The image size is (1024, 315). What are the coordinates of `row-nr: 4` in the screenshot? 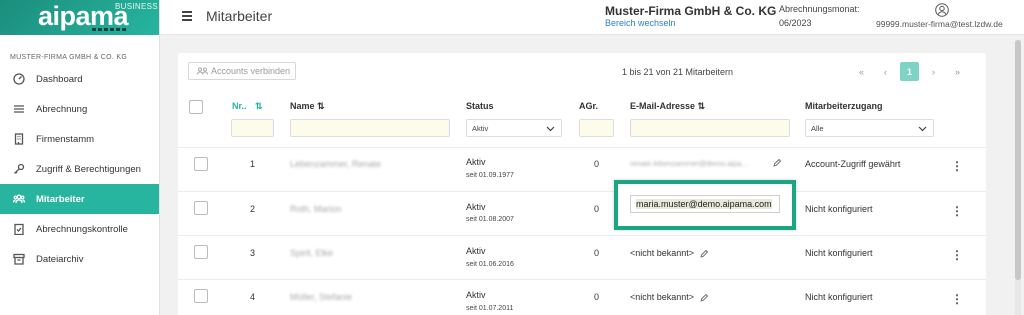 It's located at (253, 297).